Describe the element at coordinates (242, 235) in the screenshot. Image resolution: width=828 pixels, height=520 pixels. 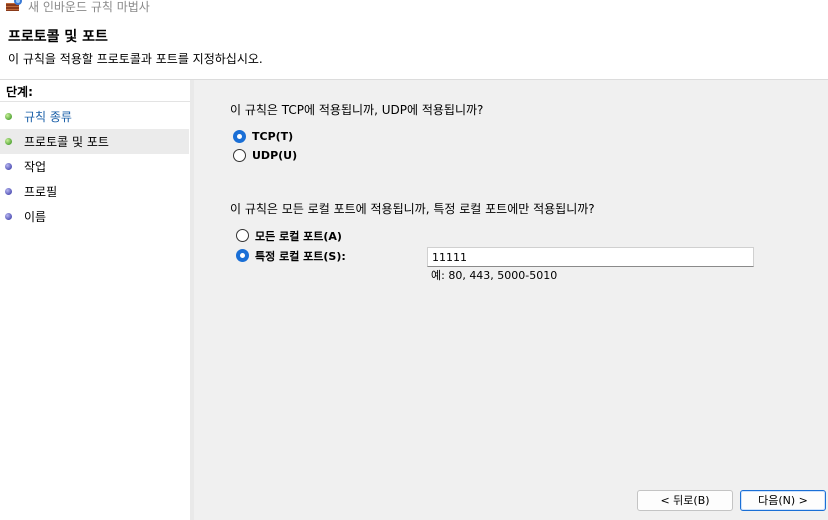
I see `all-local-ports-radio` at that location.